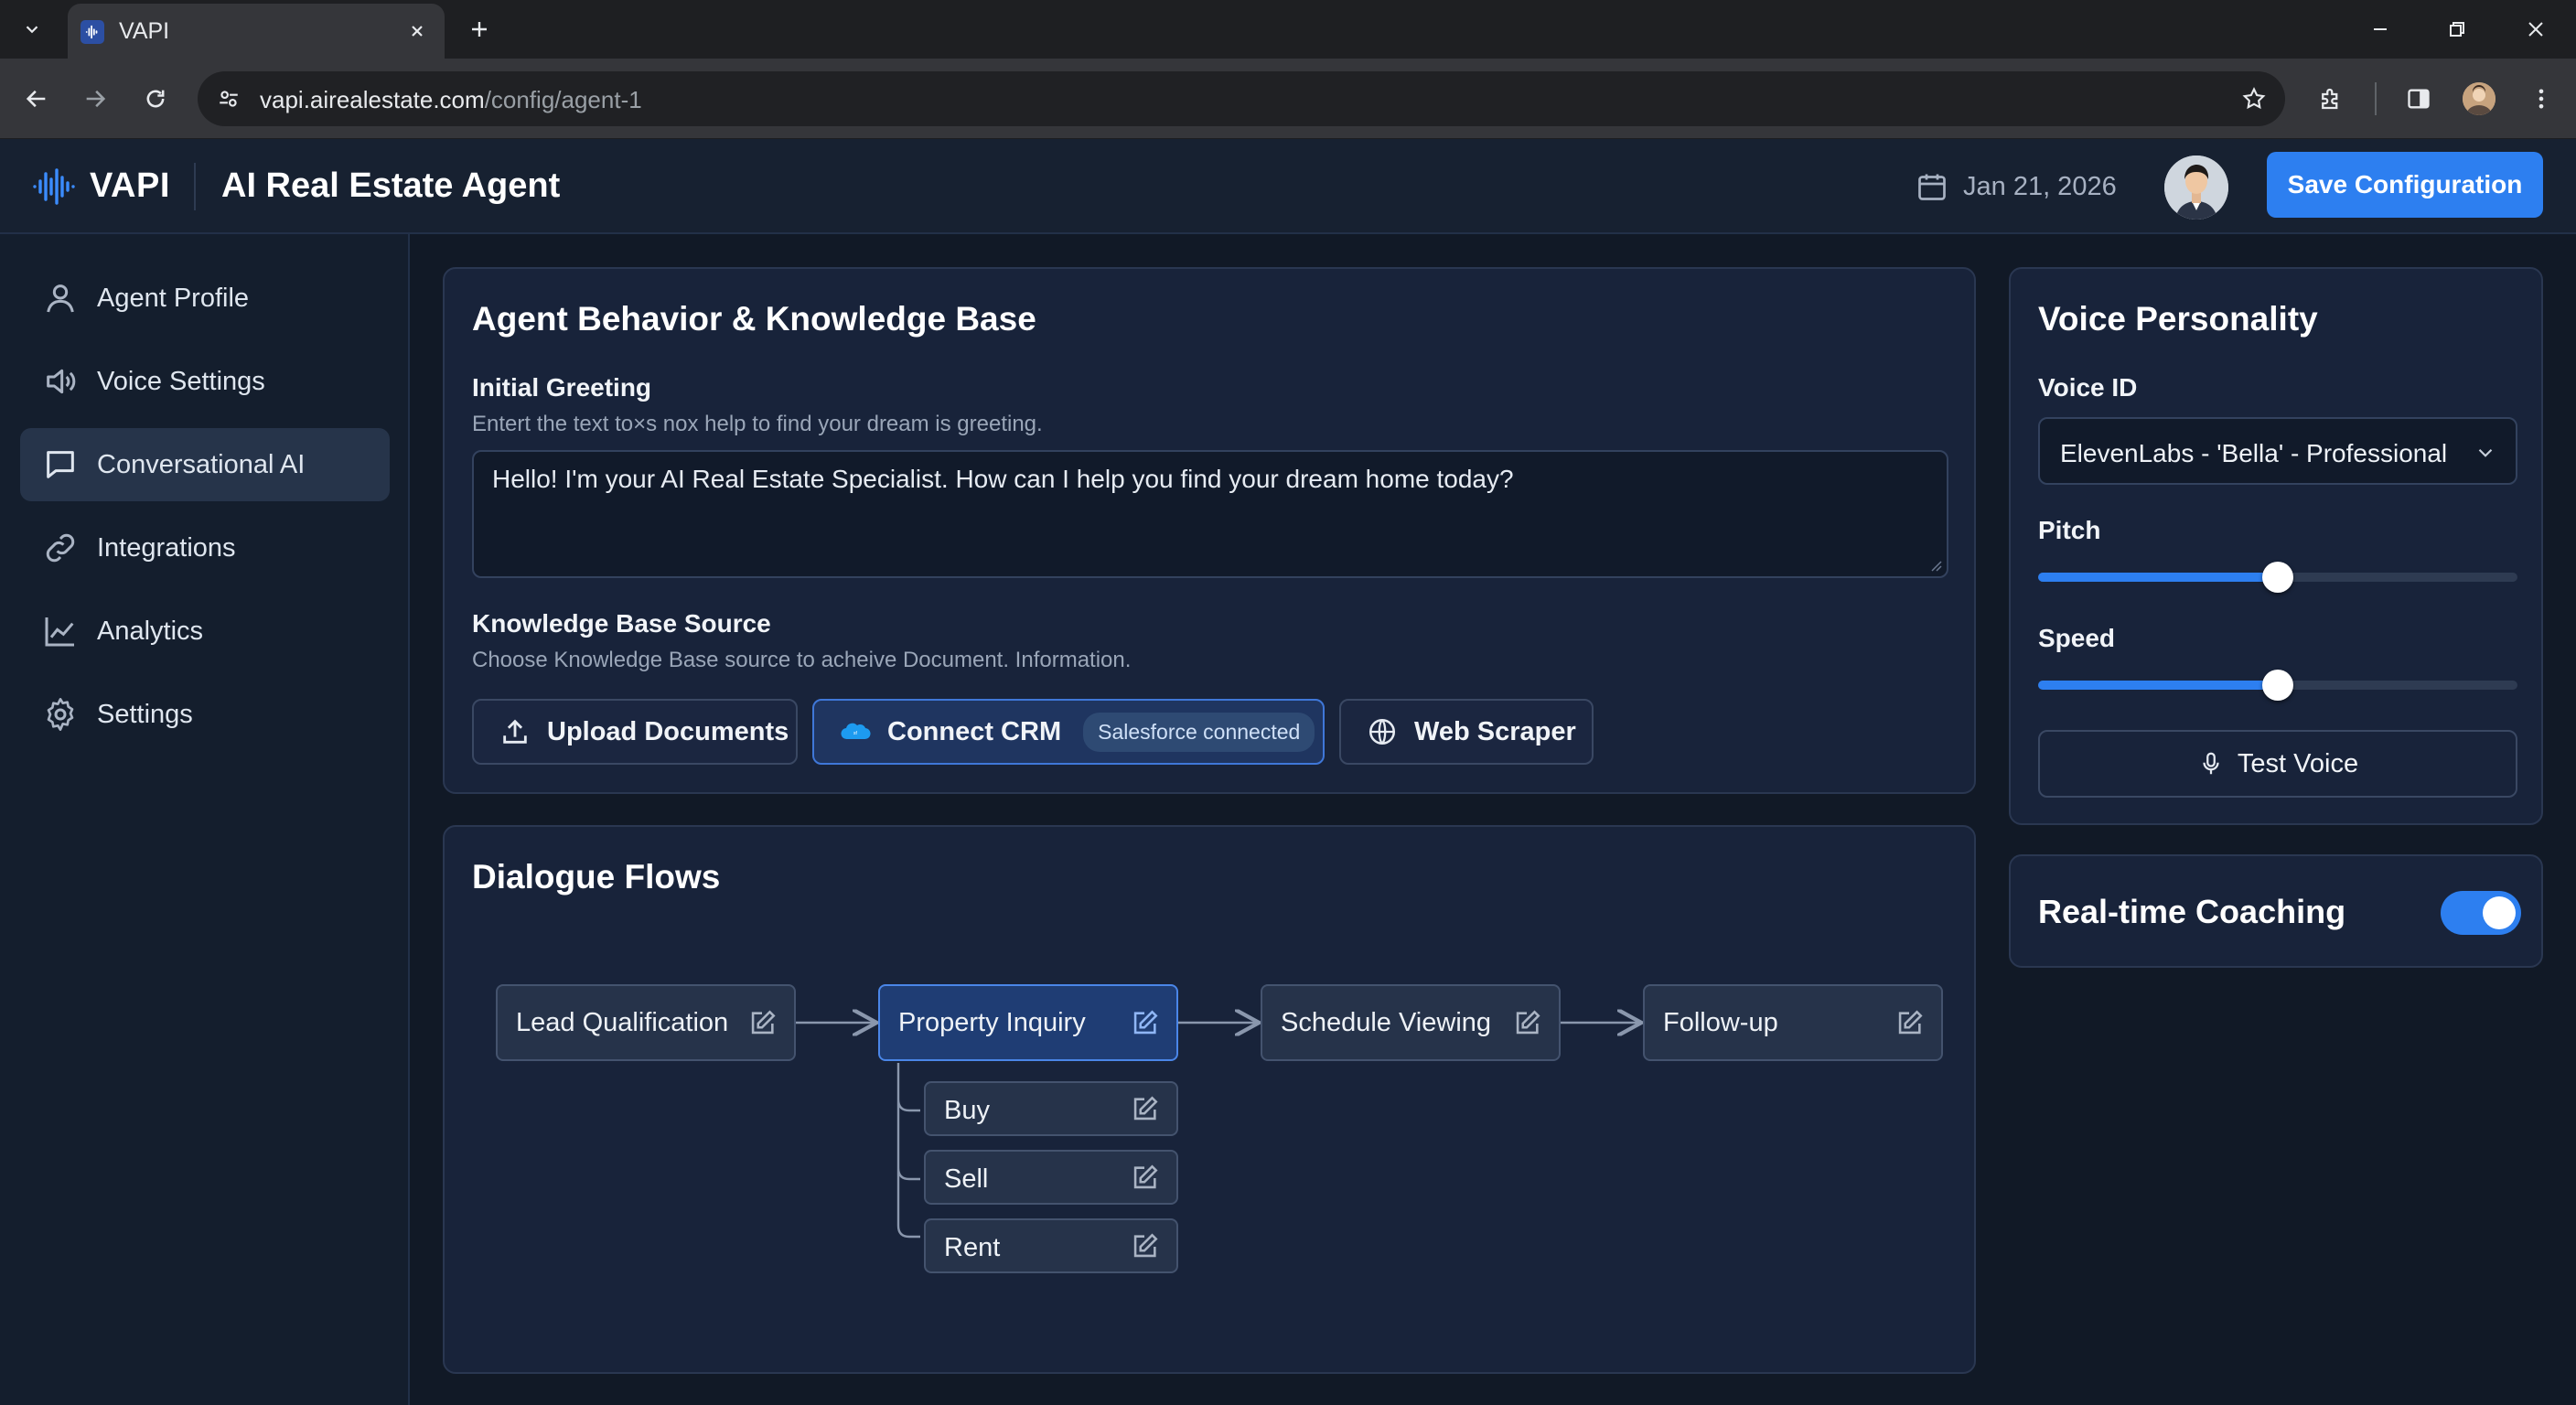  I want to click on flow-subnode-label: Sell, so click(966, 1179).